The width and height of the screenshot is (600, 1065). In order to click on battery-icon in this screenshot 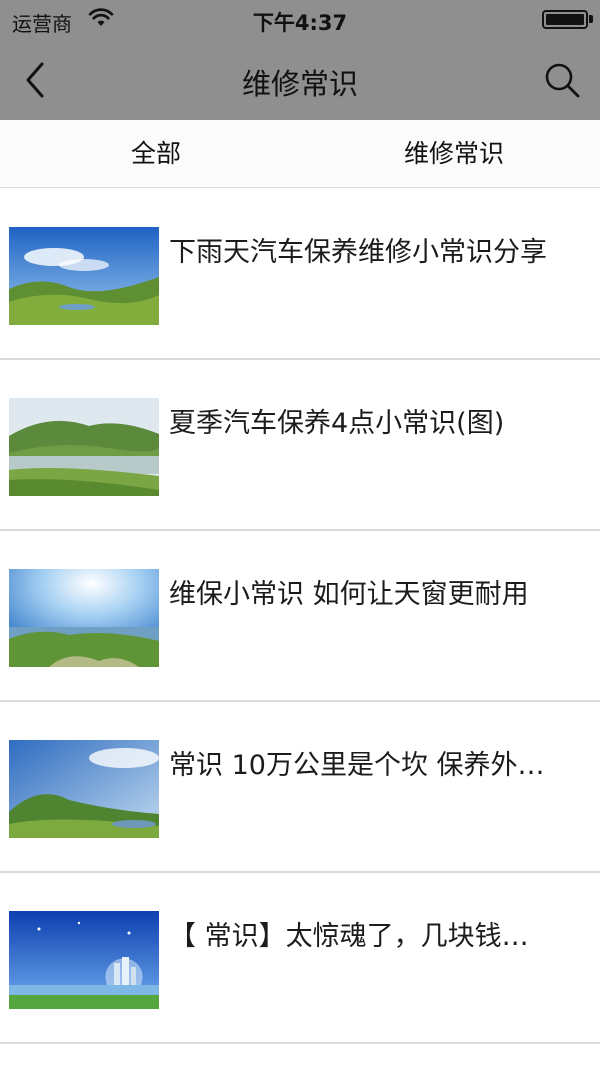, I will do `click(565, 19)`.